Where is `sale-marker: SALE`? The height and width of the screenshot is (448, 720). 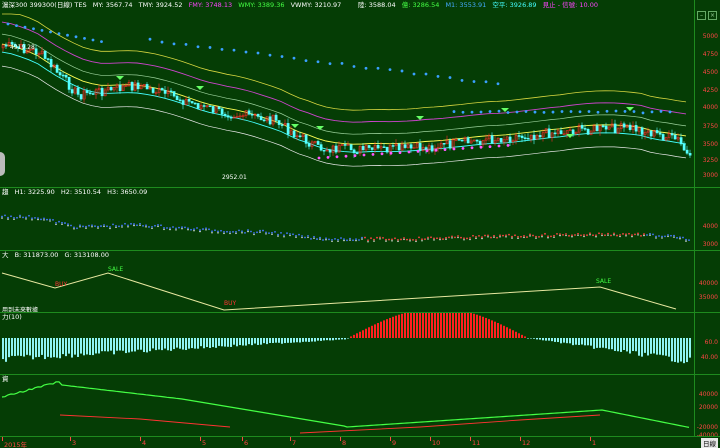
sale-marker: SALE is located at coordinates (604, 281).